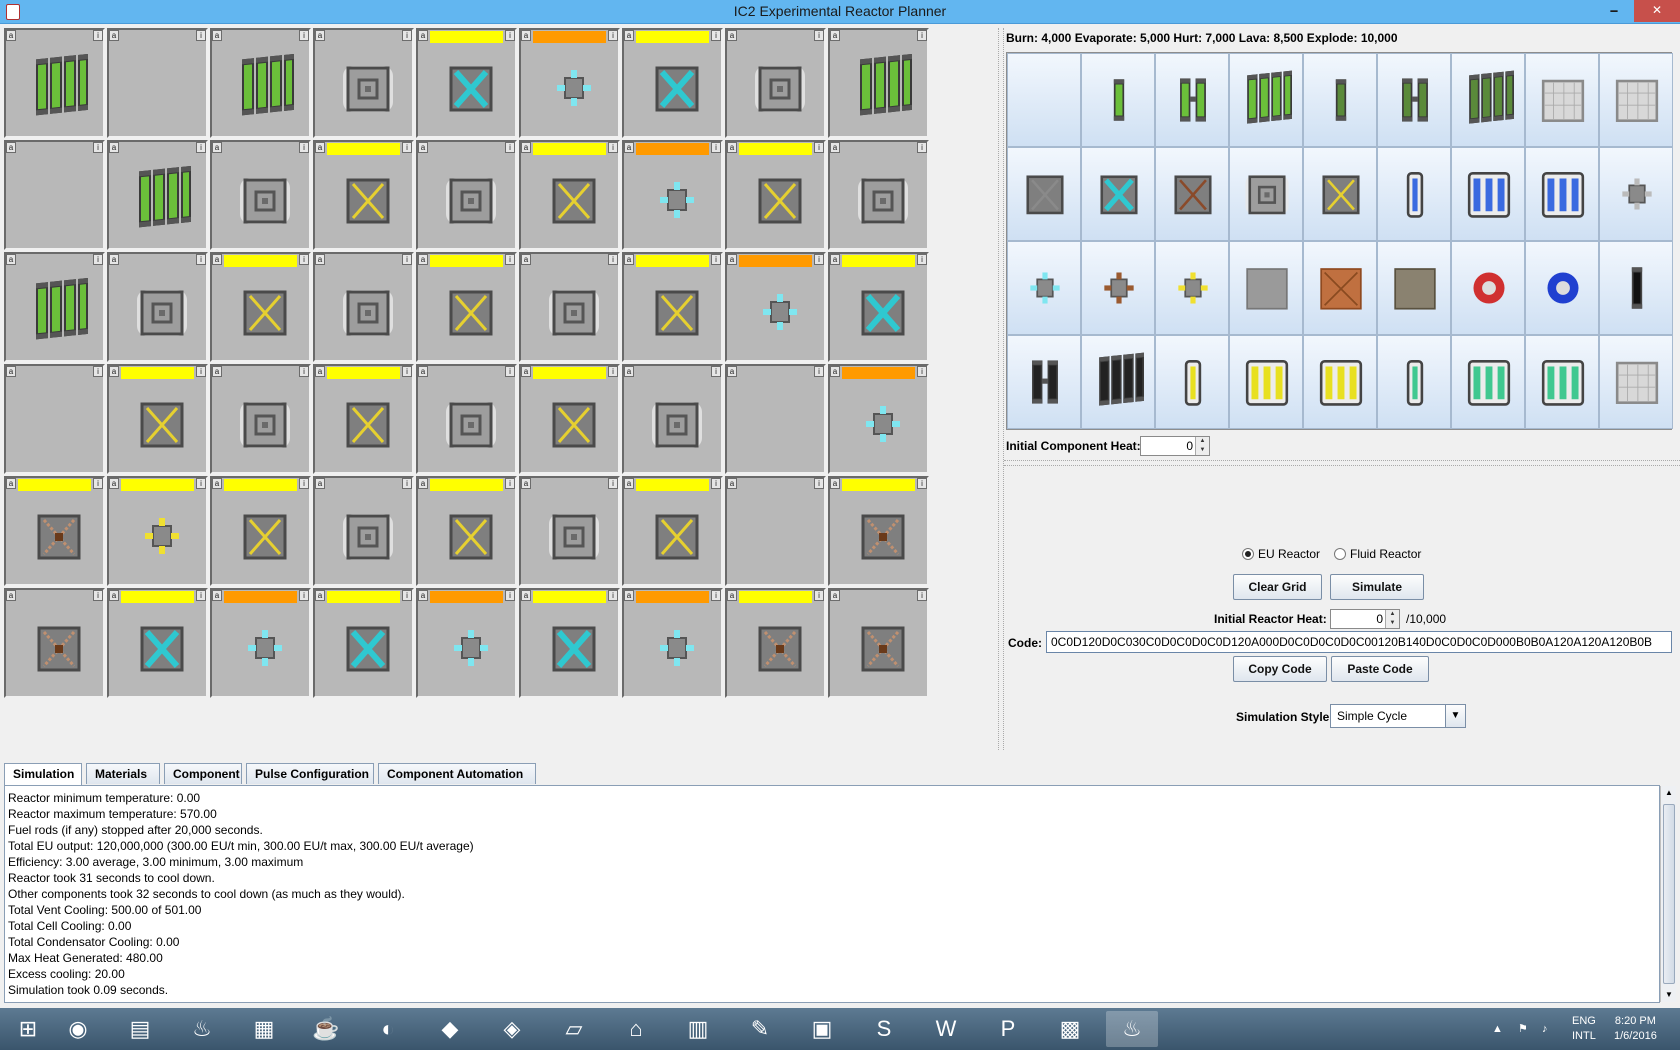 Image resolution: width=1680 pixels, height=1050 pixels. I want to click on palette-item-single-mox, so click(1340, 100).